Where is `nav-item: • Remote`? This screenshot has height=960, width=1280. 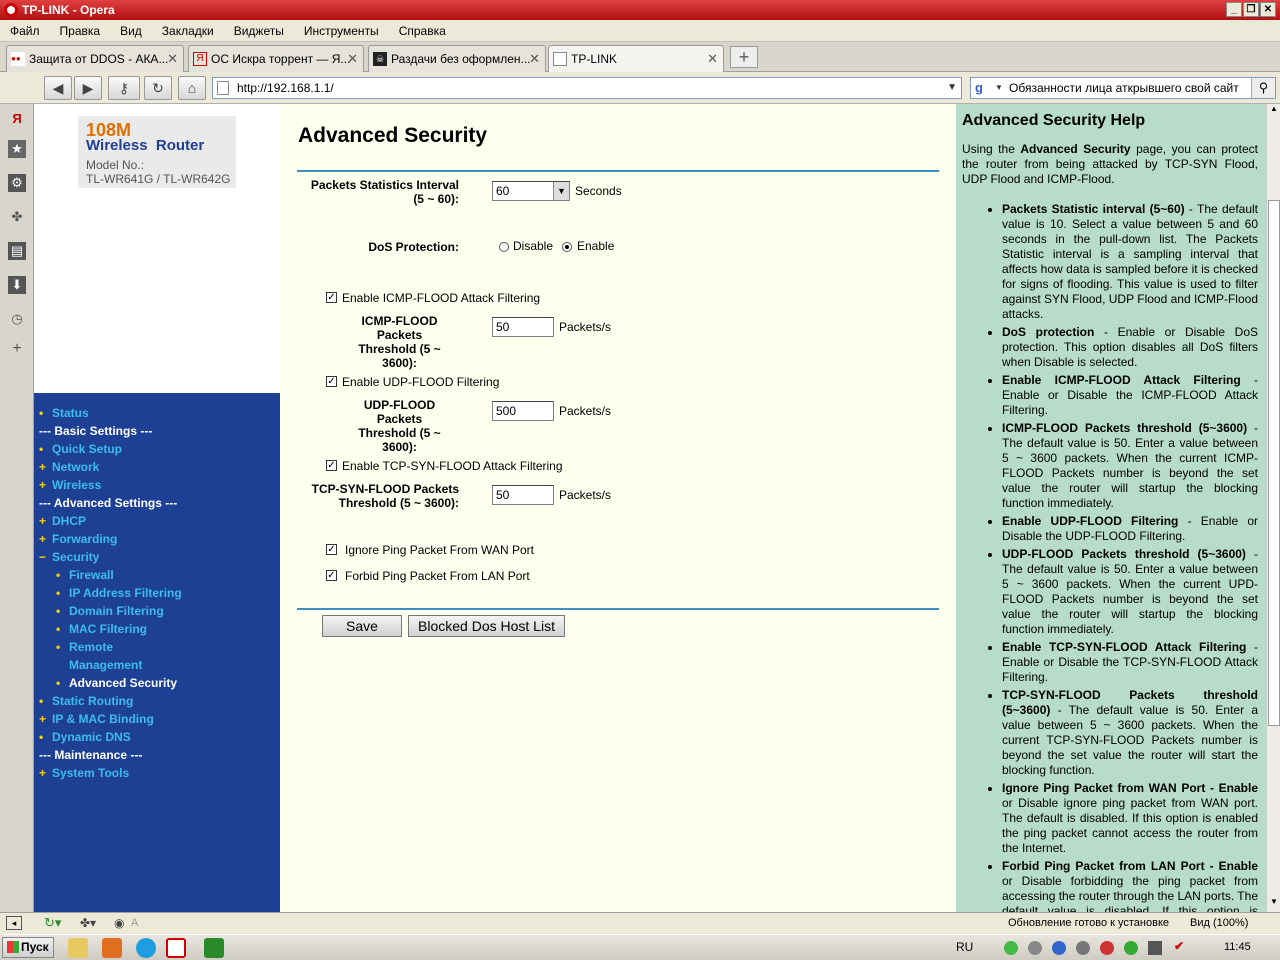
nav-item: • Remote is located at coordinates (84, 647).